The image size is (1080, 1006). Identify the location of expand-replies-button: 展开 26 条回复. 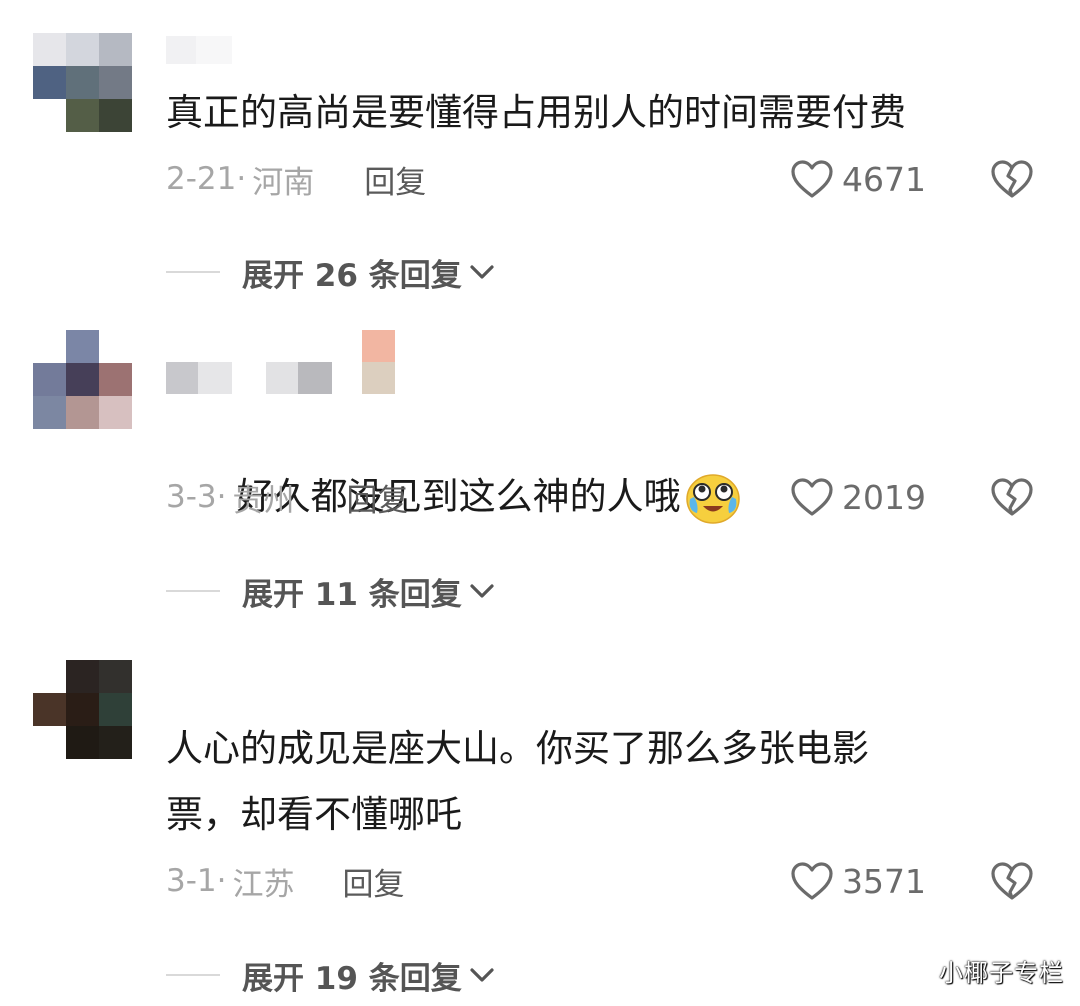
(331, 272).